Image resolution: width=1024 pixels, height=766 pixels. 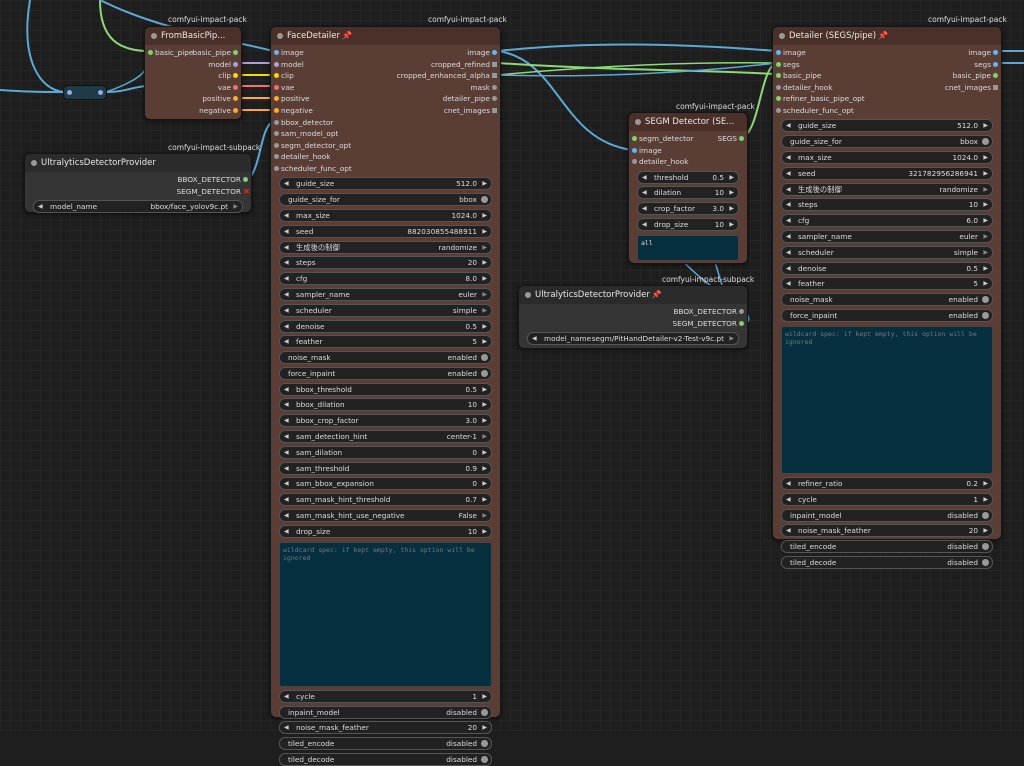 What do you see at coordinates (312, 146) in the screenshot?
I see `input-slot: segm_detector_opt` at bounding box center [312, 146].